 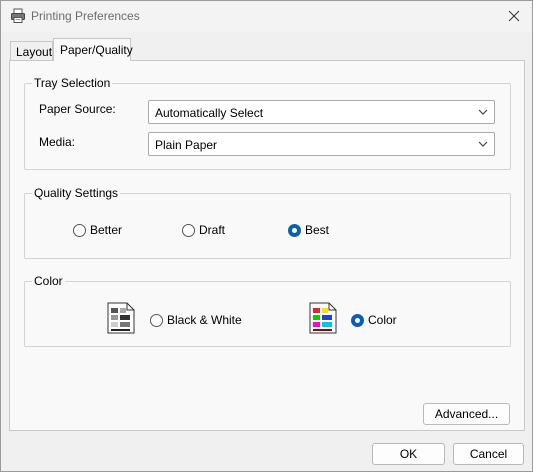 What do you see at coordinates (76, 193) in the screenshot?
I see `quality-settings-title: Quality Settings` at bounding box center [76, 193].